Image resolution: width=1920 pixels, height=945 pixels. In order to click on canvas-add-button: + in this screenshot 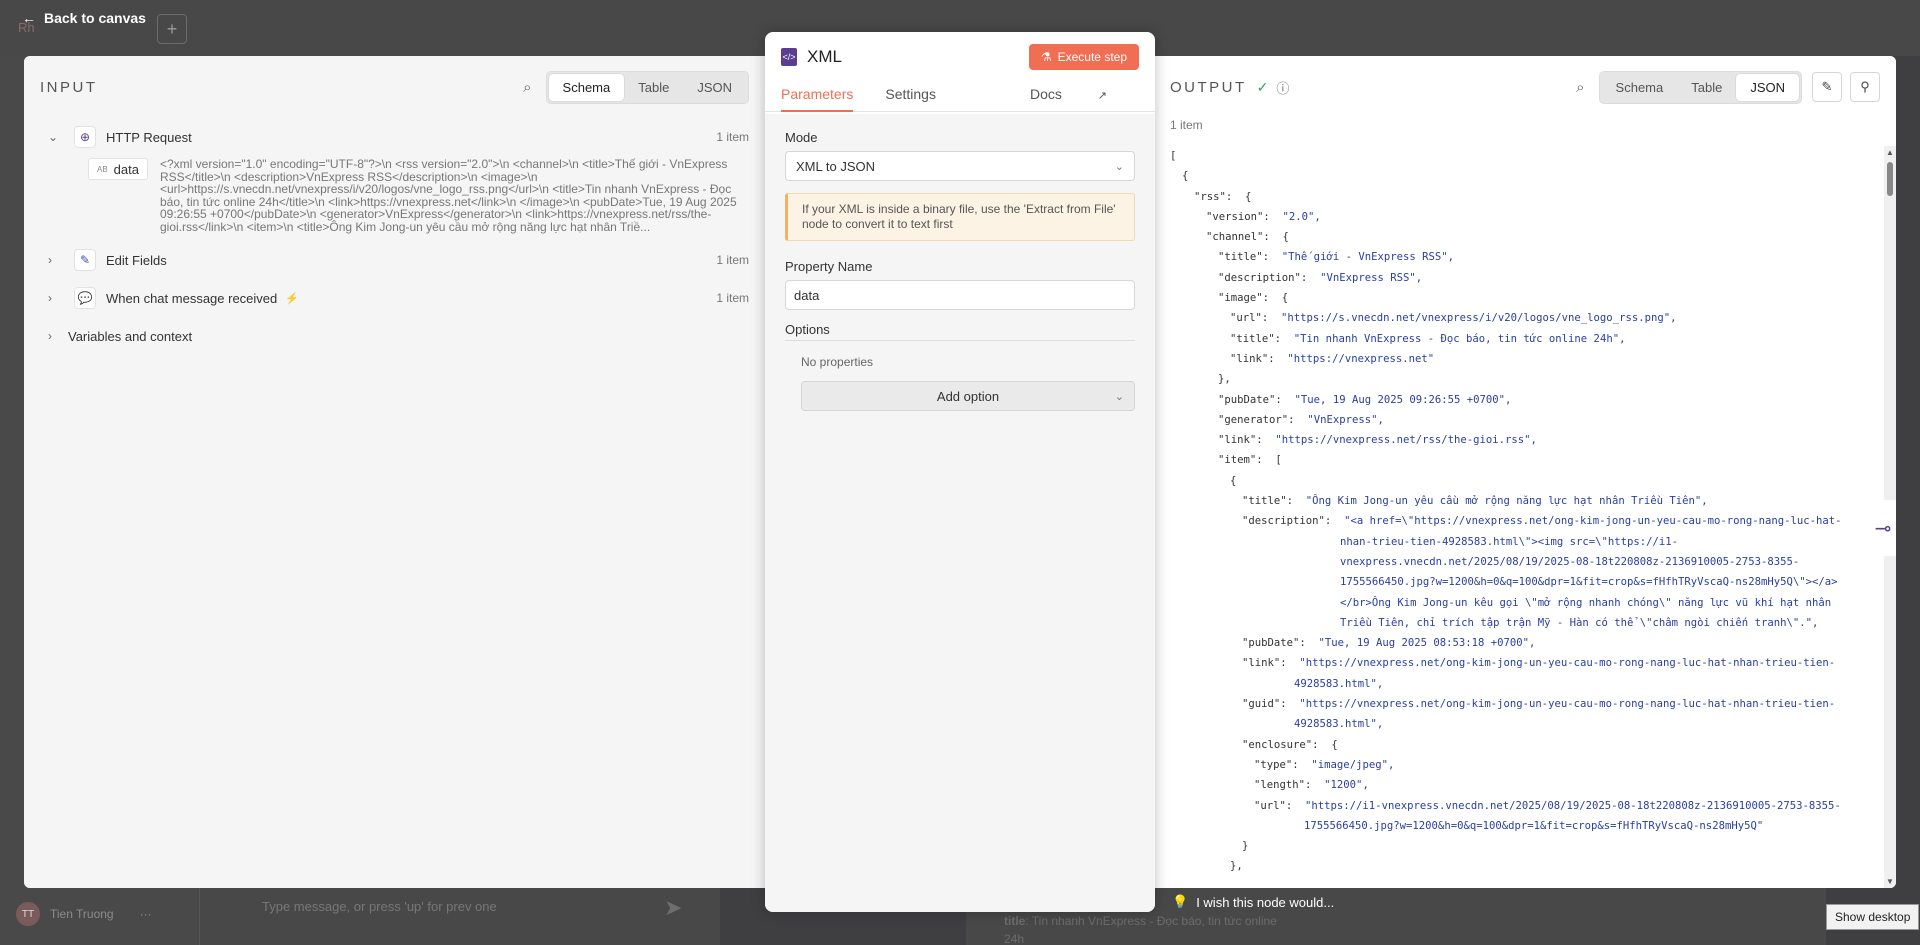, I will do `click(172, 29)`.